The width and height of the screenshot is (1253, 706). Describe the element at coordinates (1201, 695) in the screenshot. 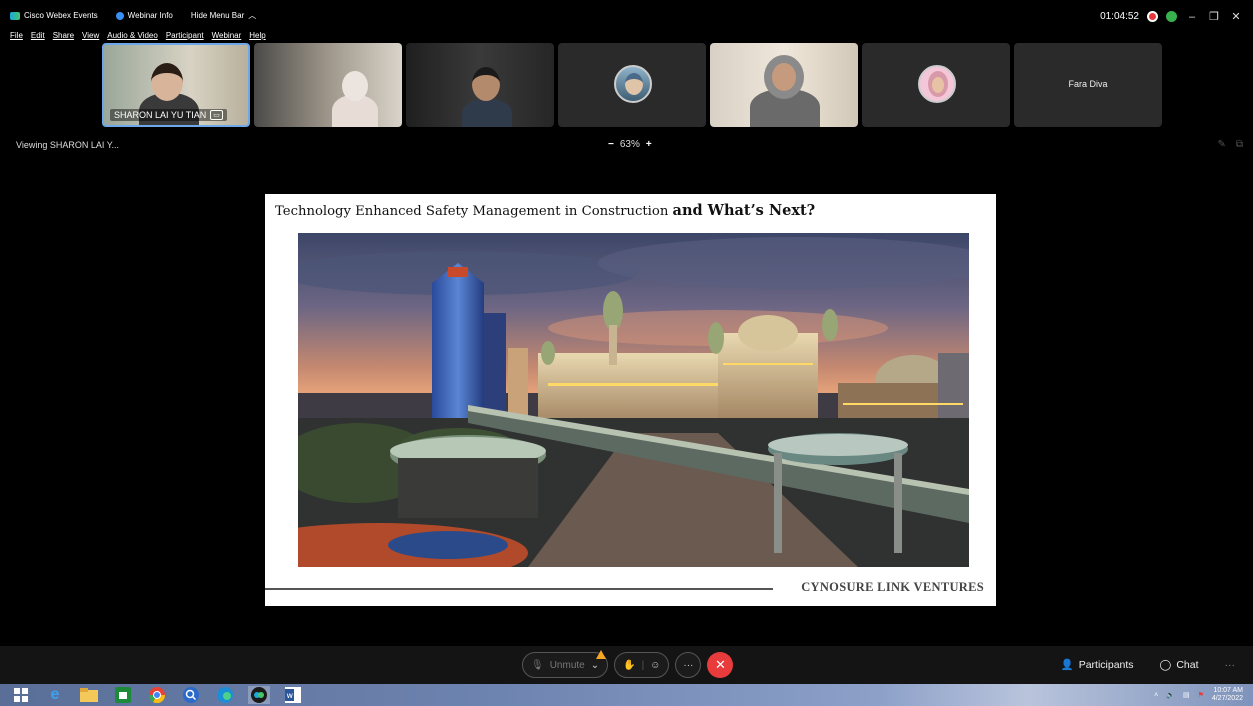

I see `flag-icon: ⚑` at that location.